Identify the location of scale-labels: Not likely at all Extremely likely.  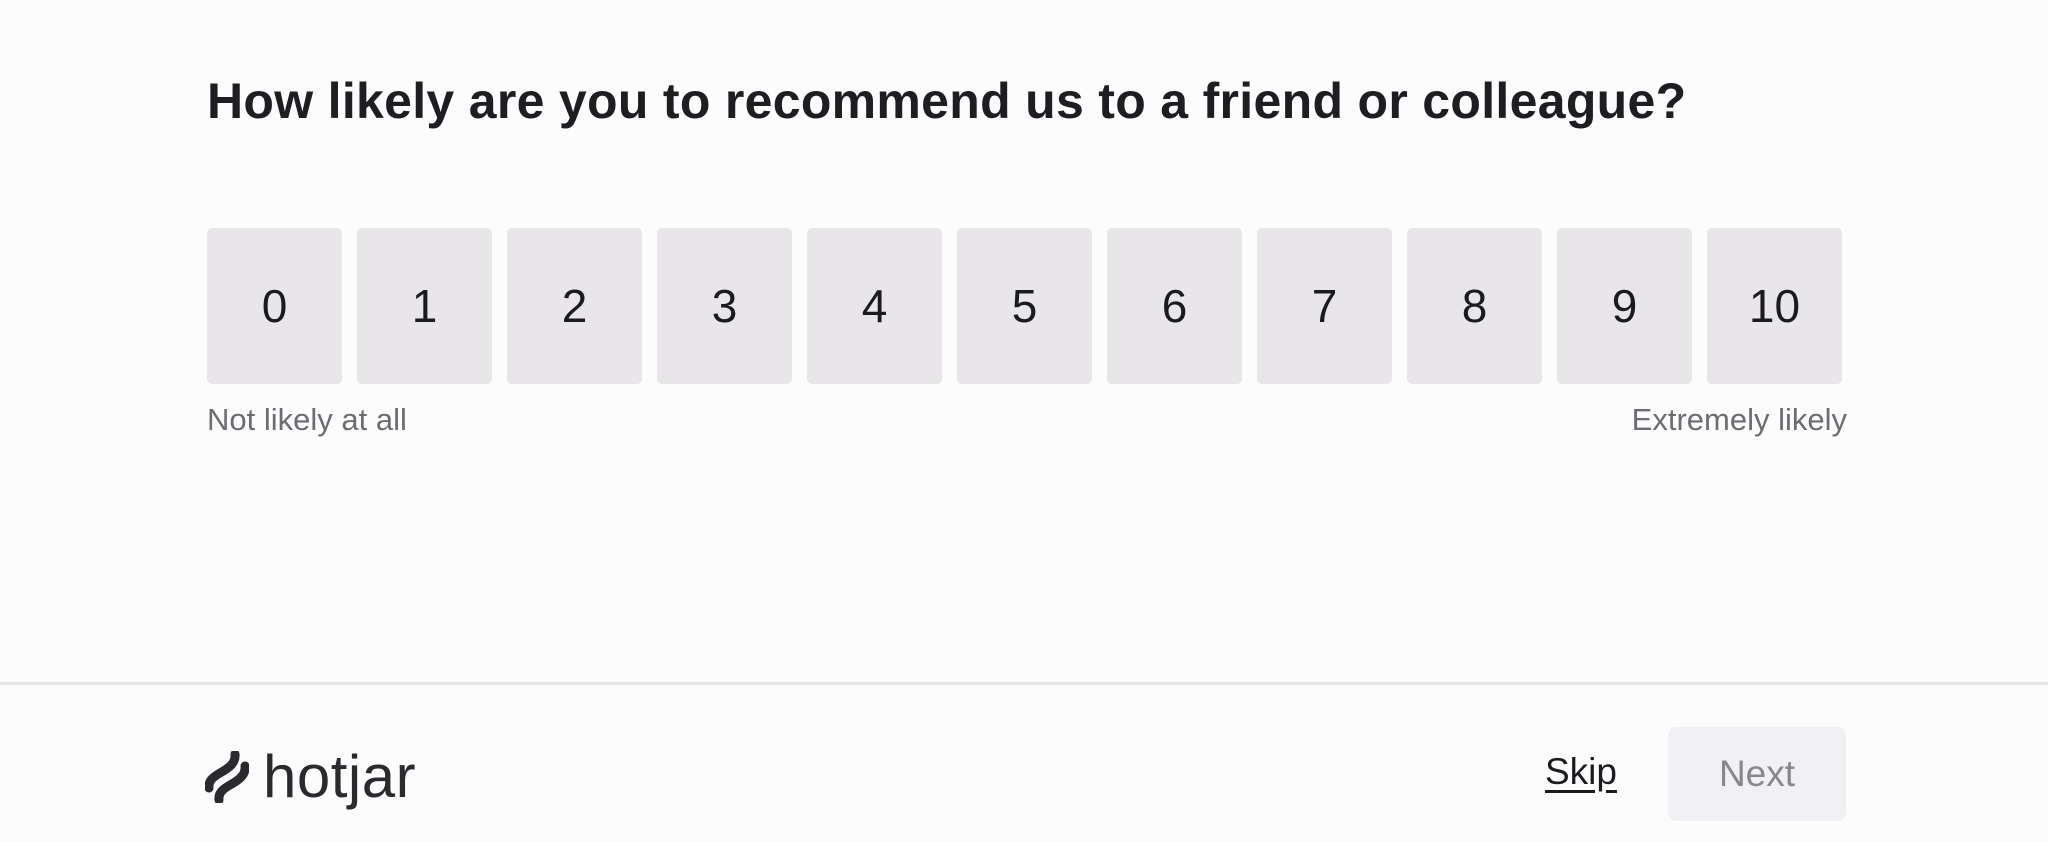
(1027, 420).